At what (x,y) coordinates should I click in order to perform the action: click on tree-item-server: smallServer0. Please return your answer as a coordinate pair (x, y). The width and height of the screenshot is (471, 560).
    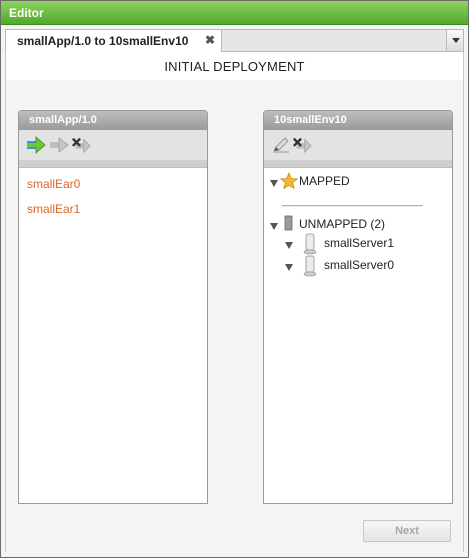
    Looking at the image, I should click on (359, 265).